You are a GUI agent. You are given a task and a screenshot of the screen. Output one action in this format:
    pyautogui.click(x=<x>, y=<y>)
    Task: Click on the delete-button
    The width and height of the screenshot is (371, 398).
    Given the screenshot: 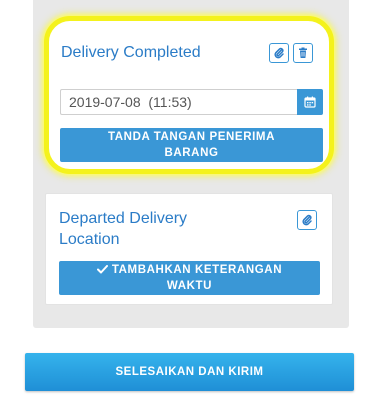 What is the action you would take?
    pyautogui.click(x=303, y=53)
    